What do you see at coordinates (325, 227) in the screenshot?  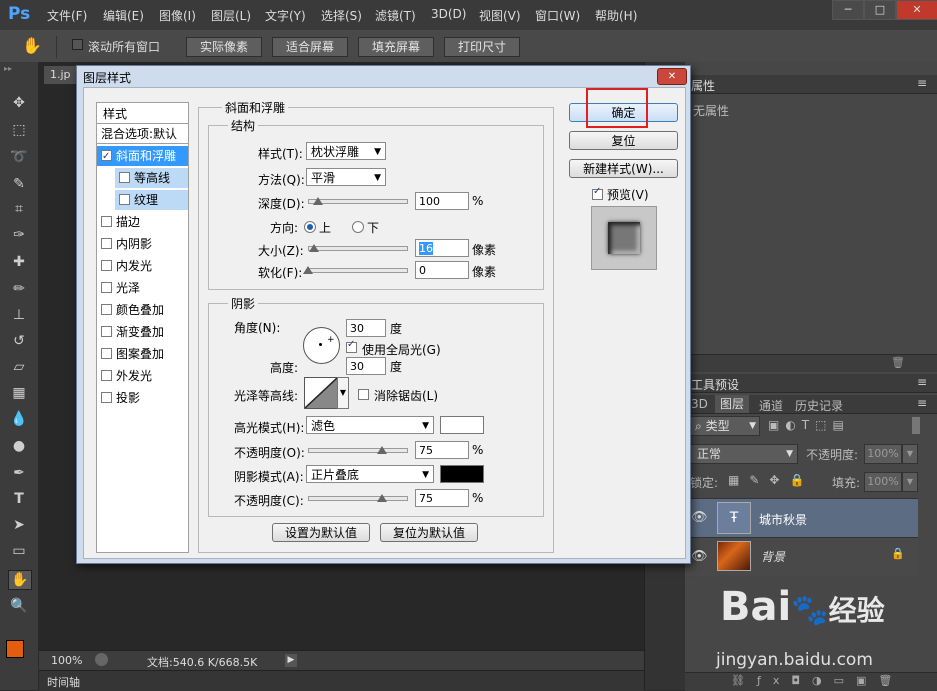 I see `direction-up-label: 上` at bounding box center [325, 227].